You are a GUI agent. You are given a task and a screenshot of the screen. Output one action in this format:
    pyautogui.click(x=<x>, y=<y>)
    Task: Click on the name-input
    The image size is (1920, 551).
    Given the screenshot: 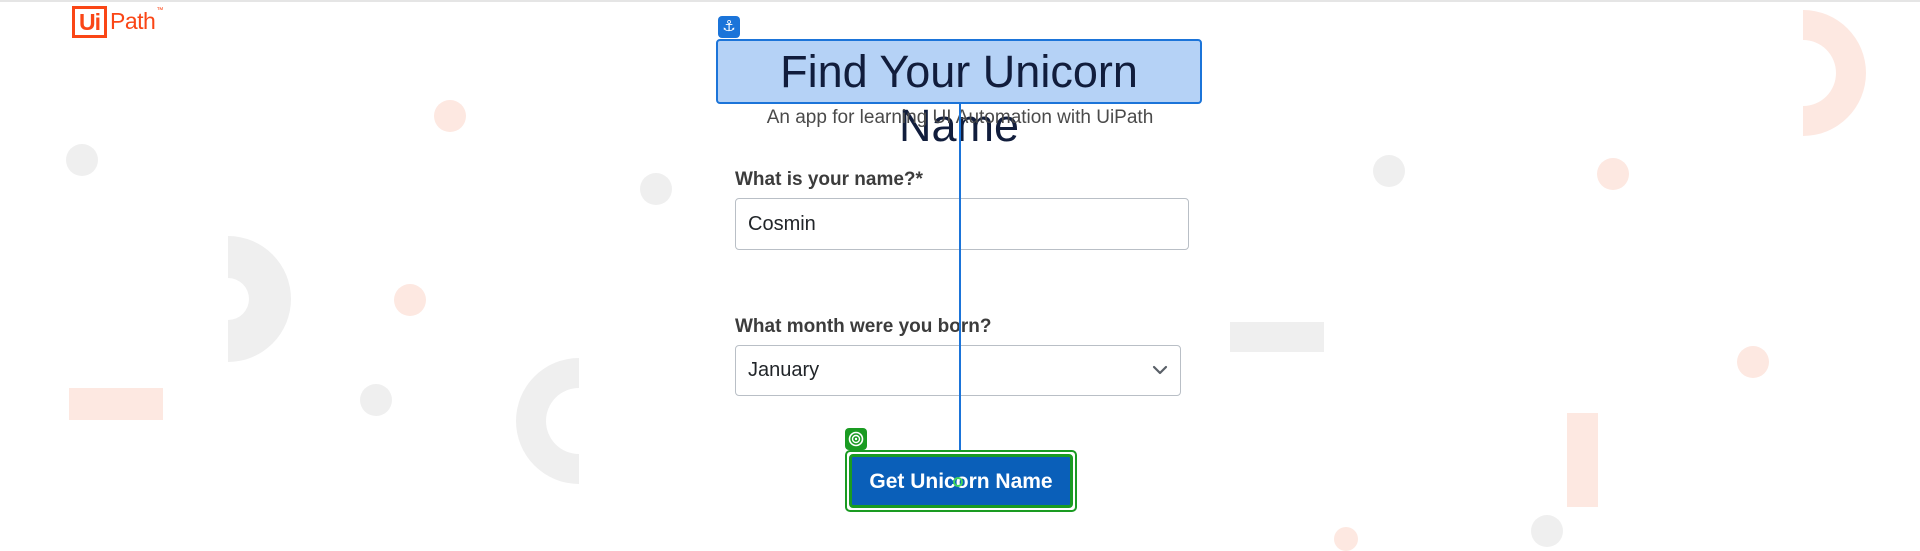 What is the action you would take?
    pyautogui.click(x=962, y=224)
    